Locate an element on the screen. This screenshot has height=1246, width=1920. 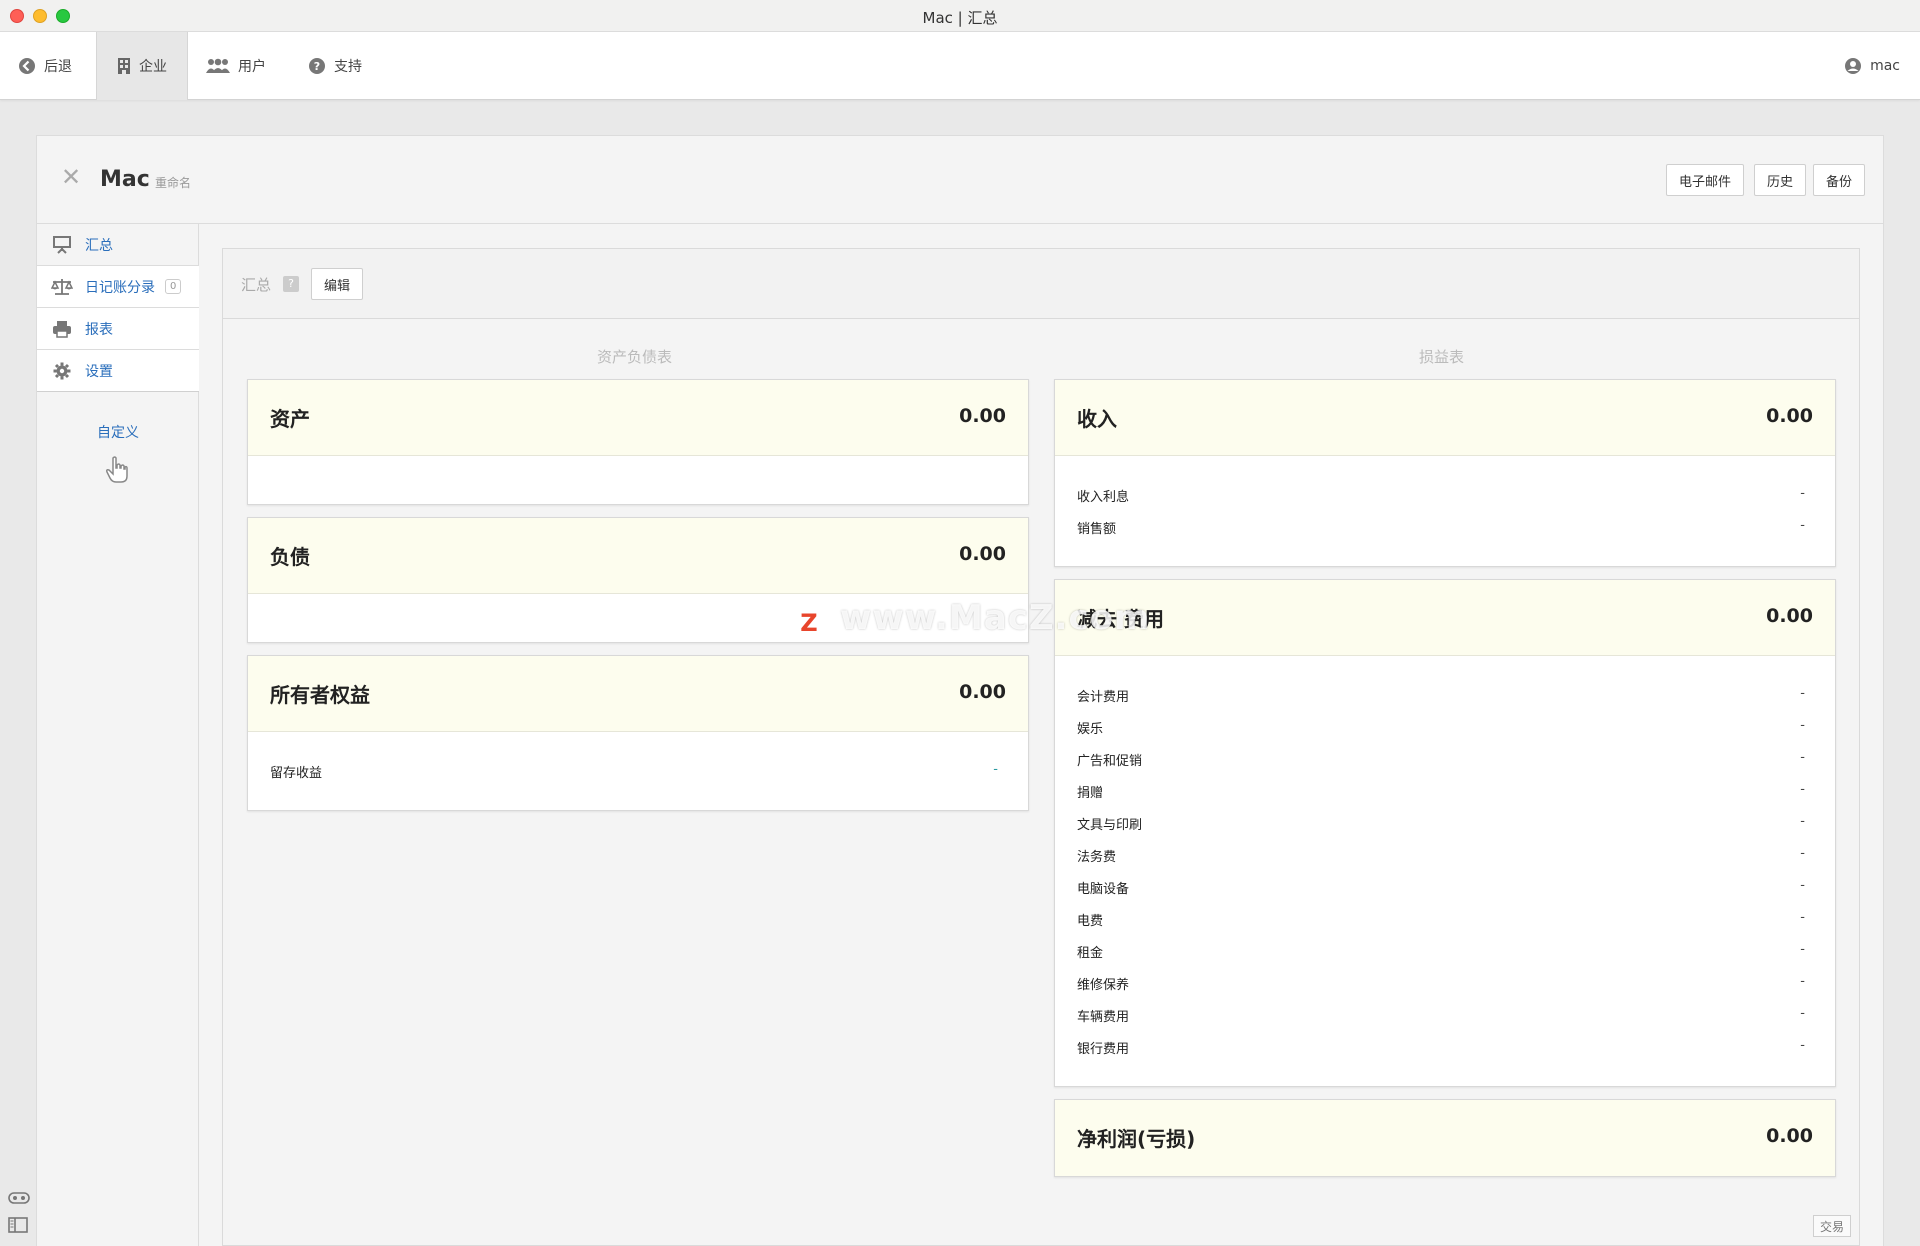
line-label: 文具与印刷 is located at coordinates (1110, 825).